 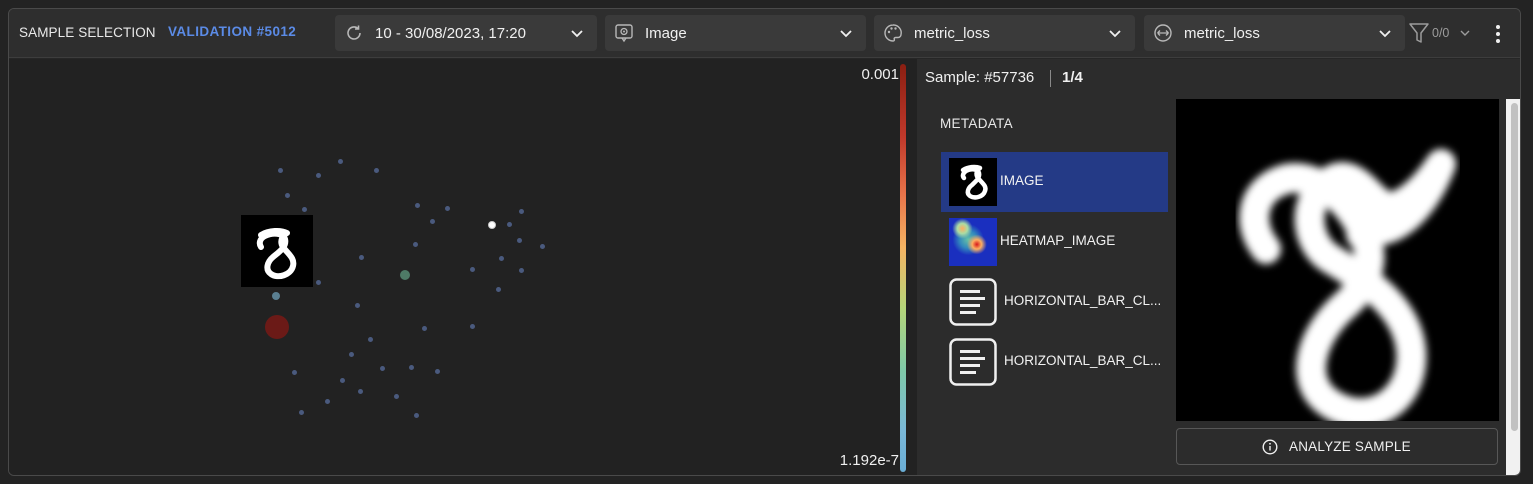 I want to click on refresh-icon, so click(x=354, y=32).